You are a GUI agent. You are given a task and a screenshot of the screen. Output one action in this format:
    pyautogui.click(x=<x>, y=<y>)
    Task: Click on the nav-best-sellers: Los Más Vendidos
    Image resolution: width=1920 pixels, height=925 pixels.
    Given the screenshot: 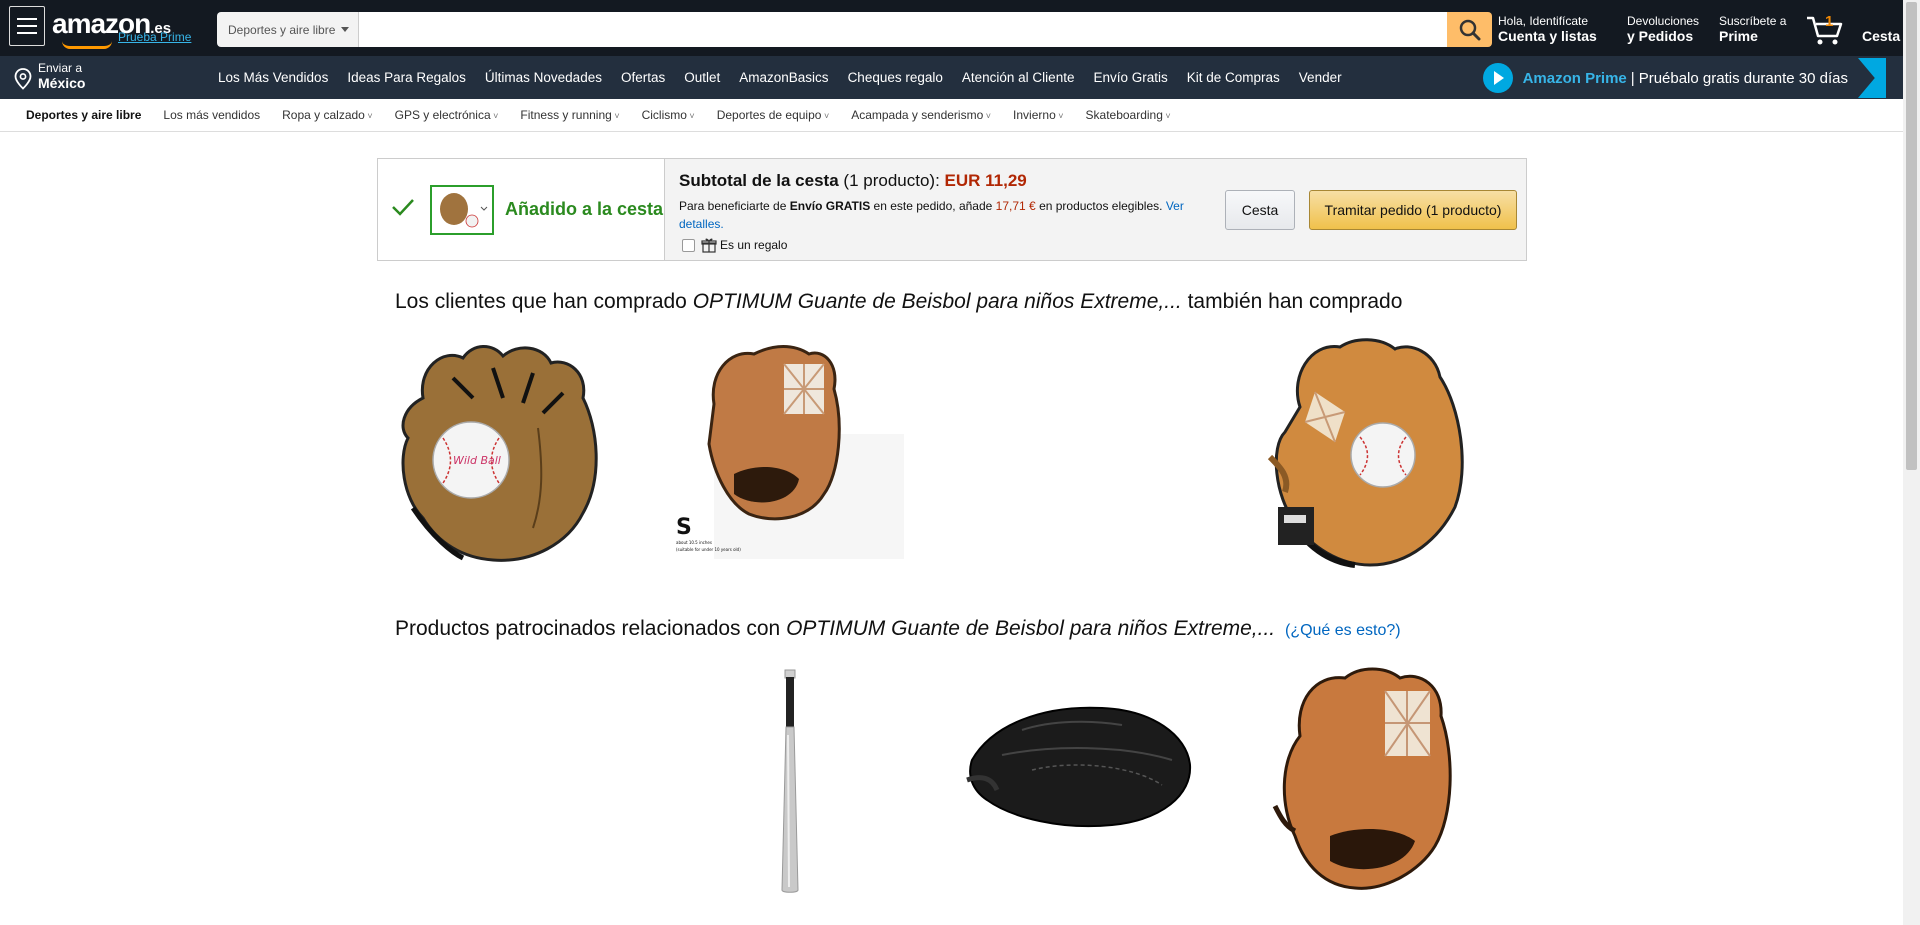 What is the action you would take?
    pyautogui.click(x=273, y=77)
    